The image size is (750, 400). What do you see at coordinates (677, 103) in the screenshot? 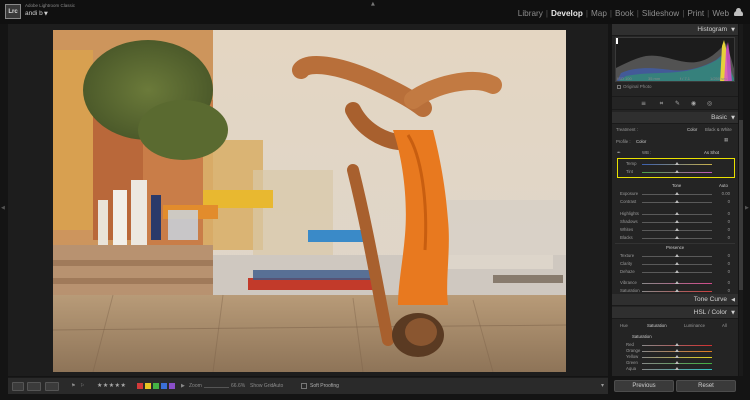
I see `healing-brush-icon: ✎` at bounding box center [677, 103].